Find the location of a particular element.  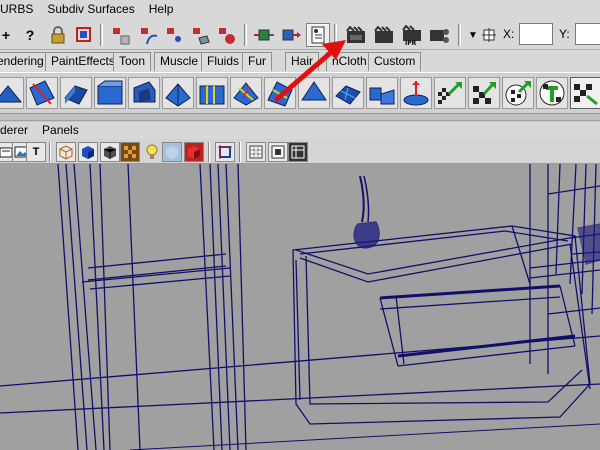

lights-icon is located at coordinates (152, 152).